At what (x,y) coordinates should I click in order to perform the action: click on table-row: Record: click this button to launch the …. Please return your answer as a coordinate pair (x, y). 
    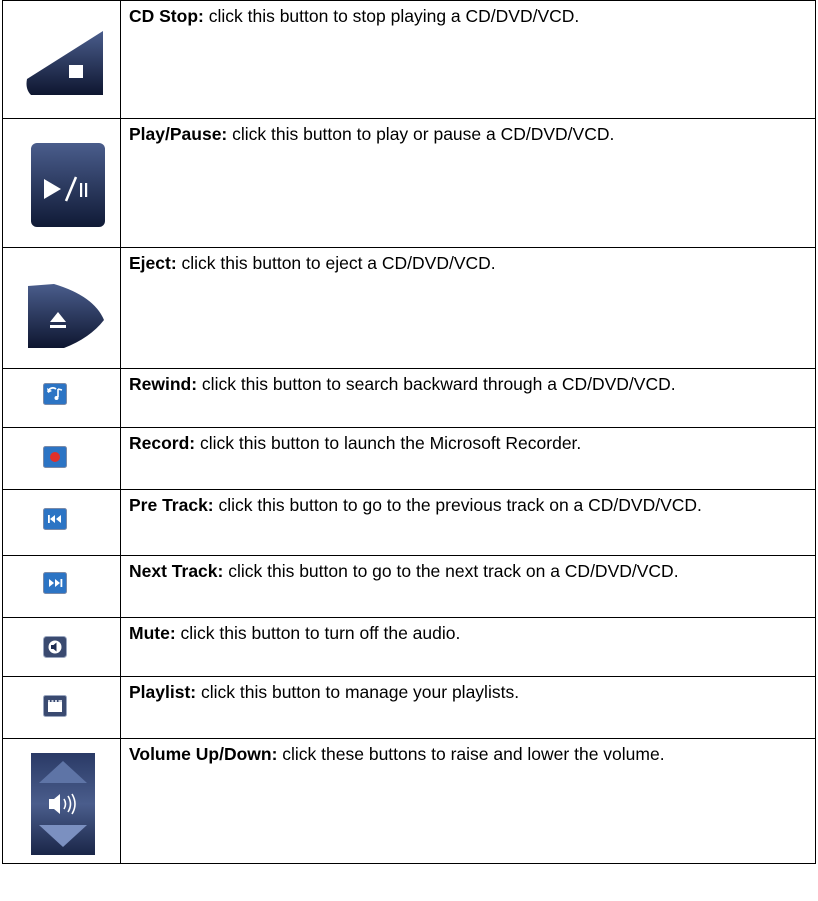
    Looking at the image, I should click on (409, 458).